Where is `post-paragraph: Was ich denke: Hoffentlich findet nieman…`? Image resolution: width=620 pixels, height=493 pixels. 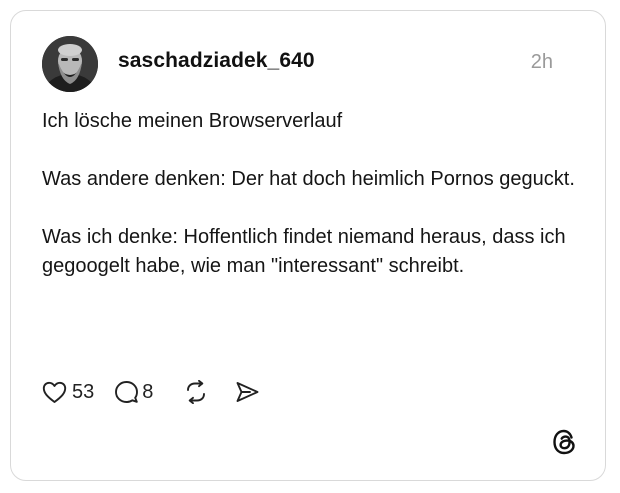 post-paragraph: Was ich denke: Hoffentlich findet nieman… is located at coordinates (304, 251).